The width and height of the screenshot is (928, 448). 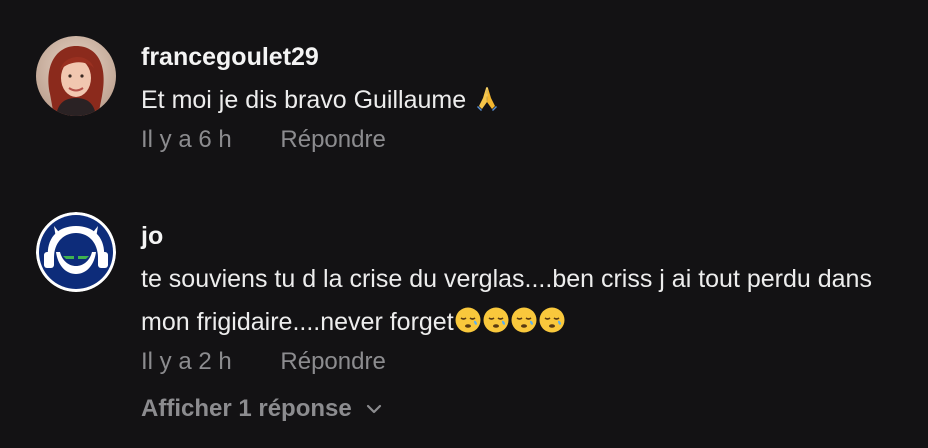 I want to click on user-photo-icon, so click(x=76, y=76).